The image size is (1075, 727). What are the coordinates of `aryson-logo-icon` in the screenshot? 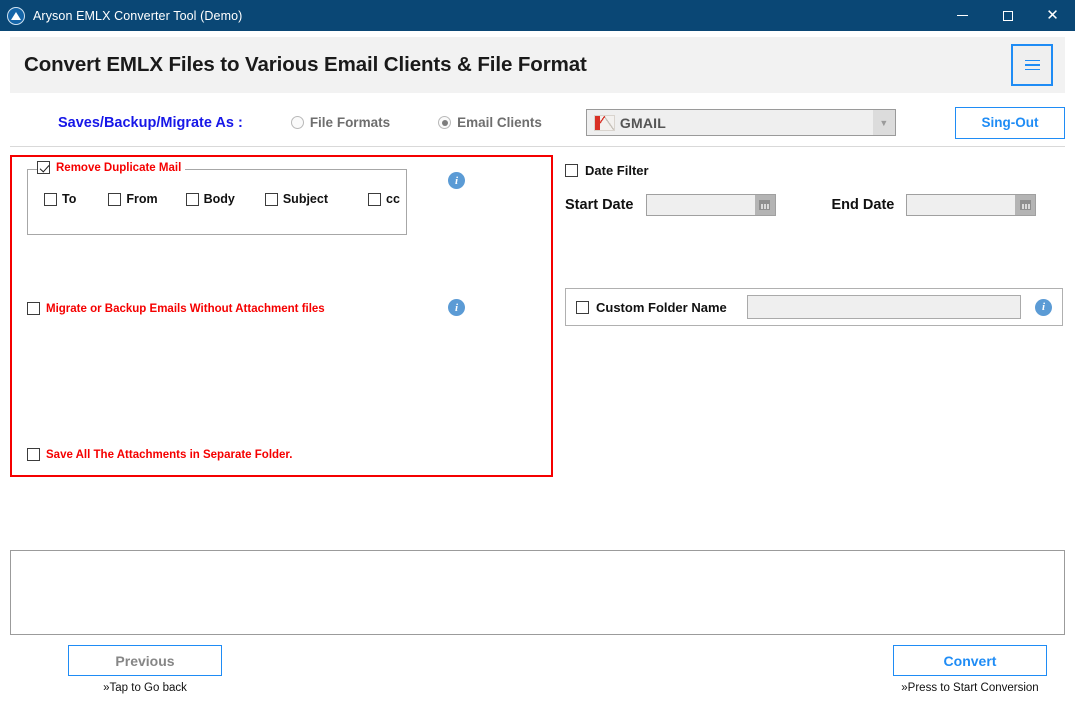 It's located at (16, 15).